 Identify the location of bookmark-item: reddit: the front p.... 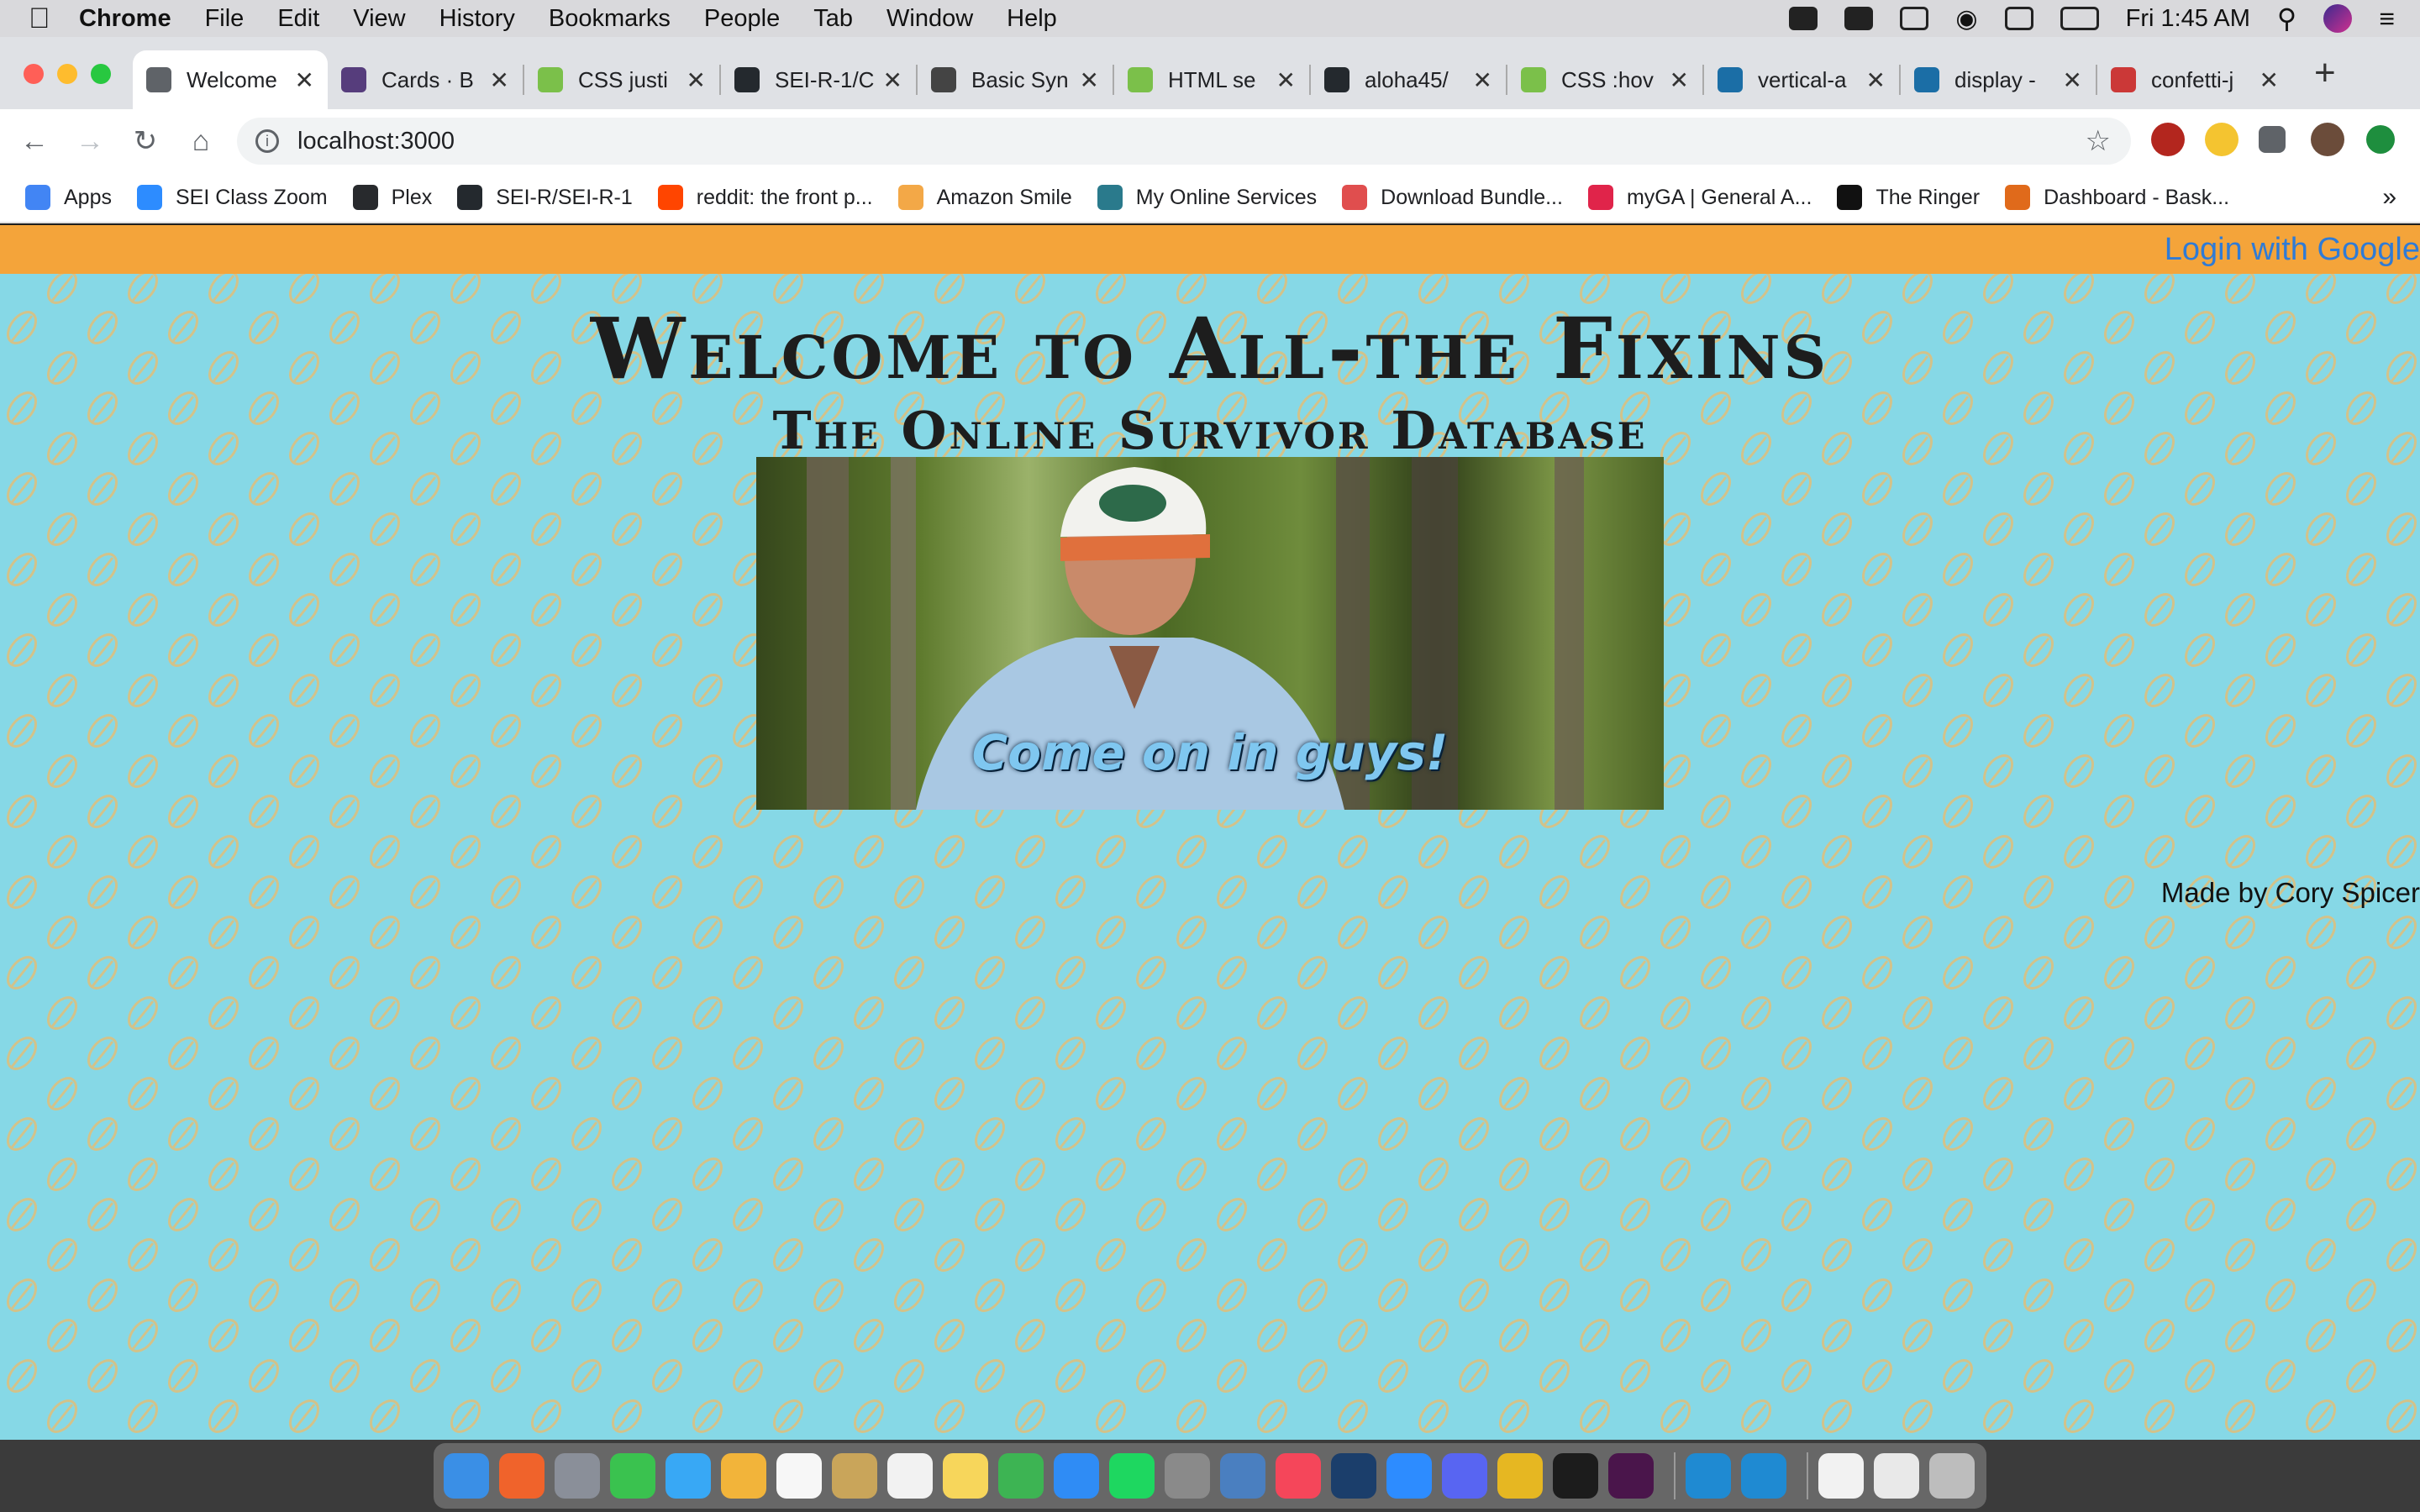
(765, 197).